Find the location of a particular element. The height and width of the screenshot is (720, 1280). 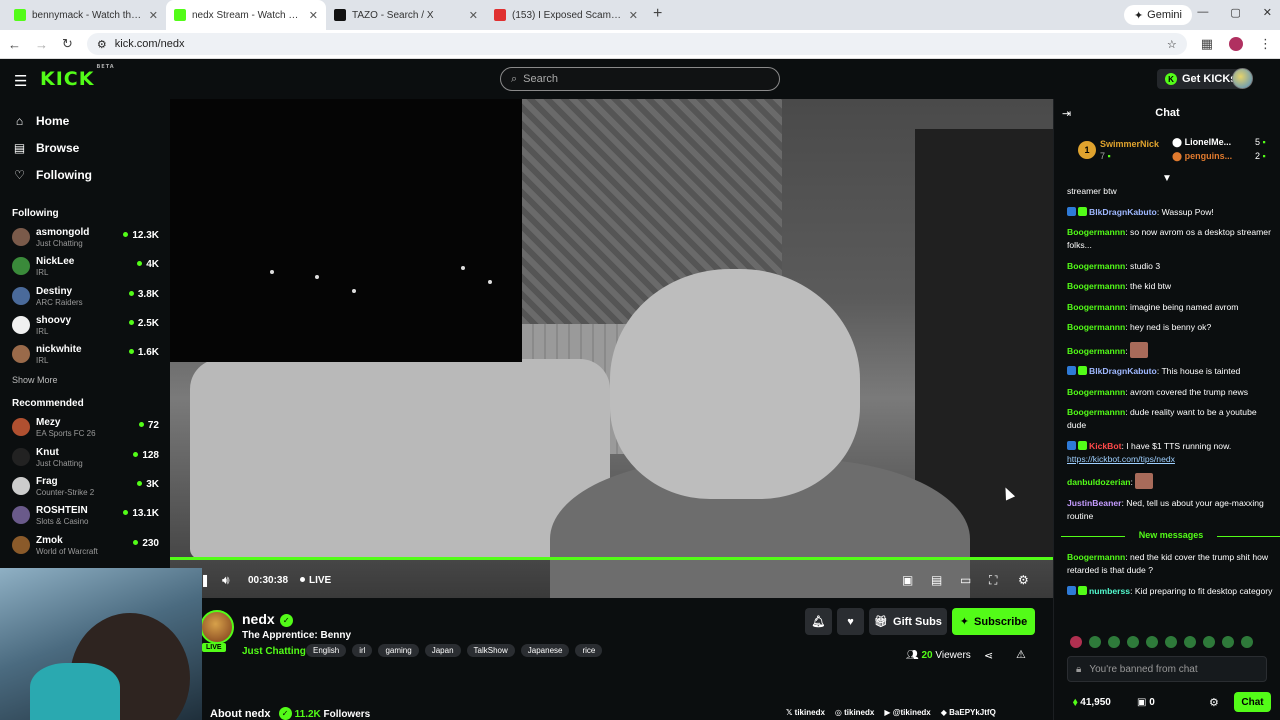

stream-tag: TalkShow is located at coordinates (490, 650).